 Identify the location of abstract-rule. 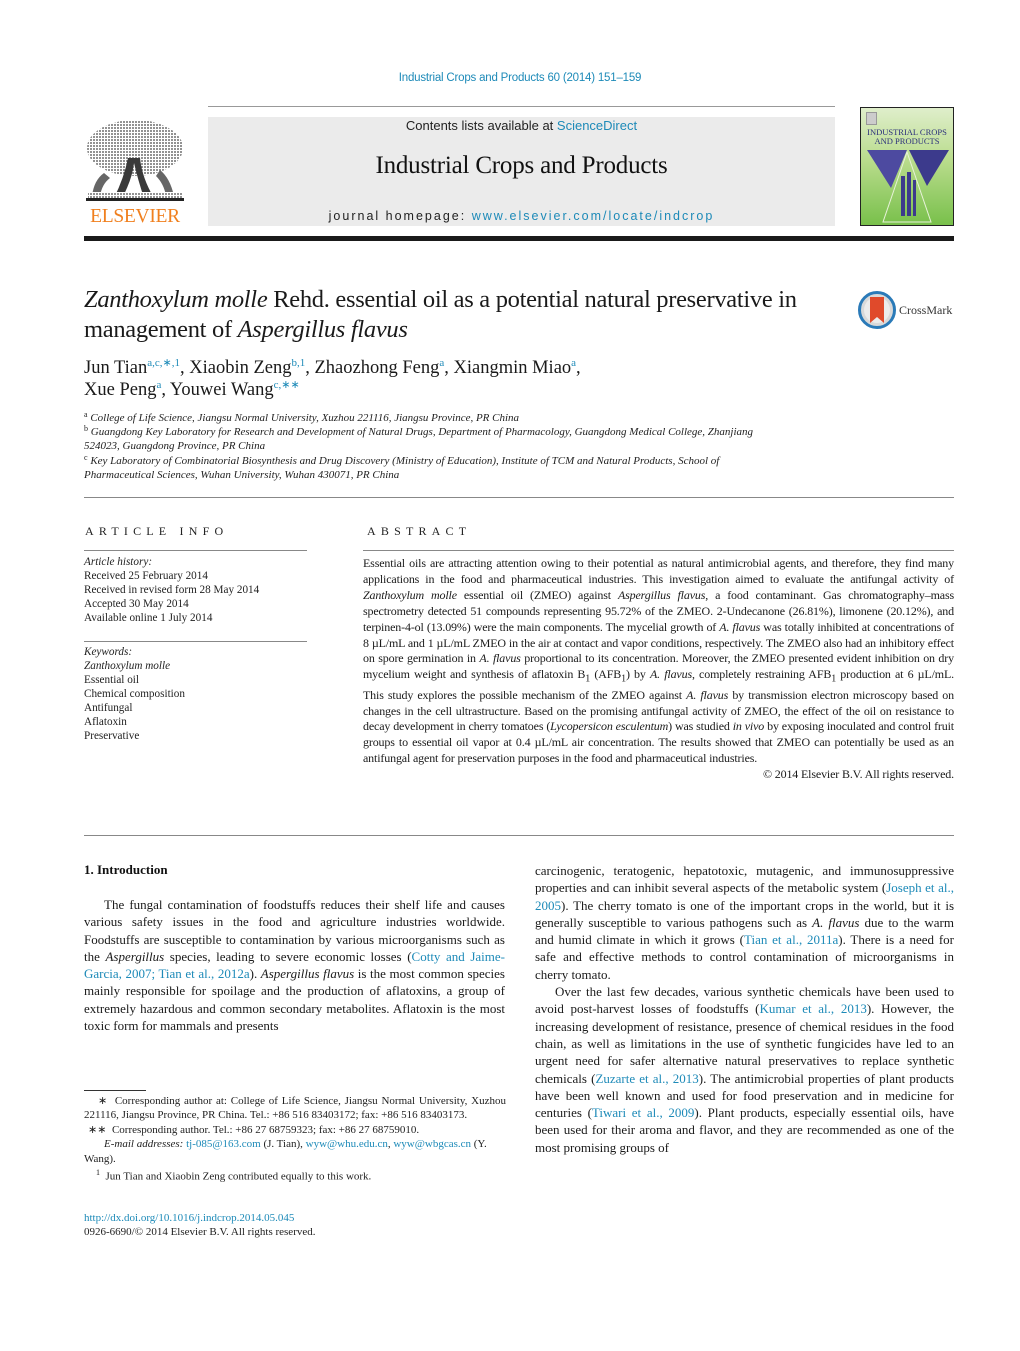
(658, 550).